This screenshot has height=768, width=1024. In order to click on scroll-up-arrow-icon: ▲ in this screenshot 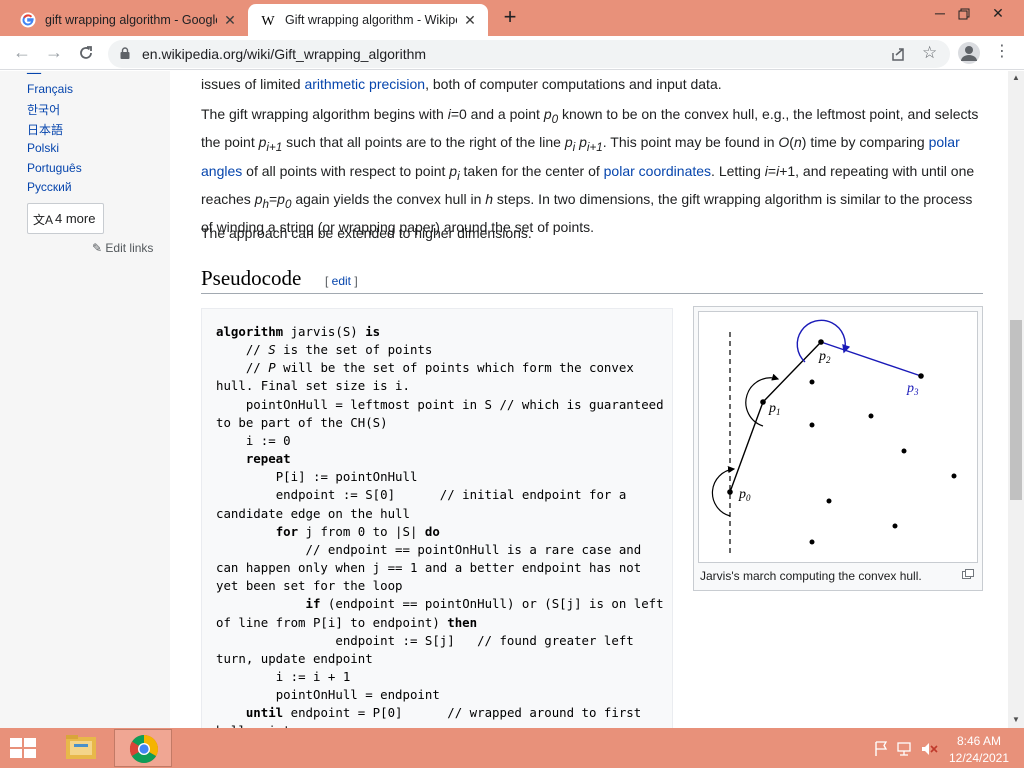, I will do `click(1016, 77)`.